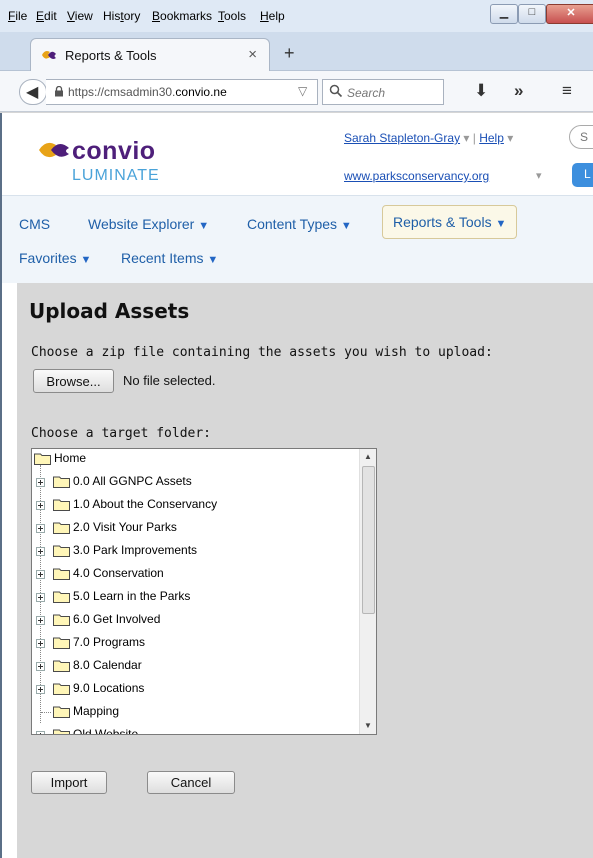  Describe the element at coordinates (114, 151) in the screenshot. I see `logo-convio: convio` at that location.